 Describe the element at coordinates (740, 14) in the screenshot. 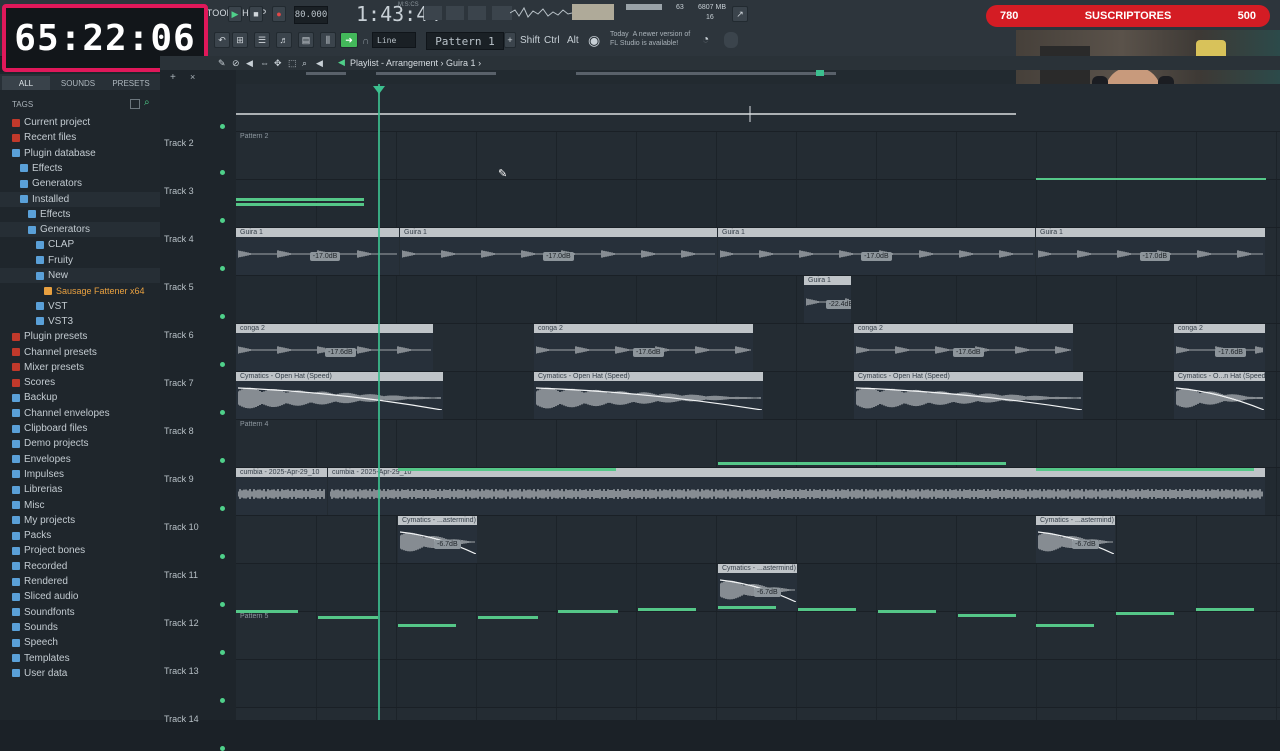

I see `download-icon: ↗` at that location.